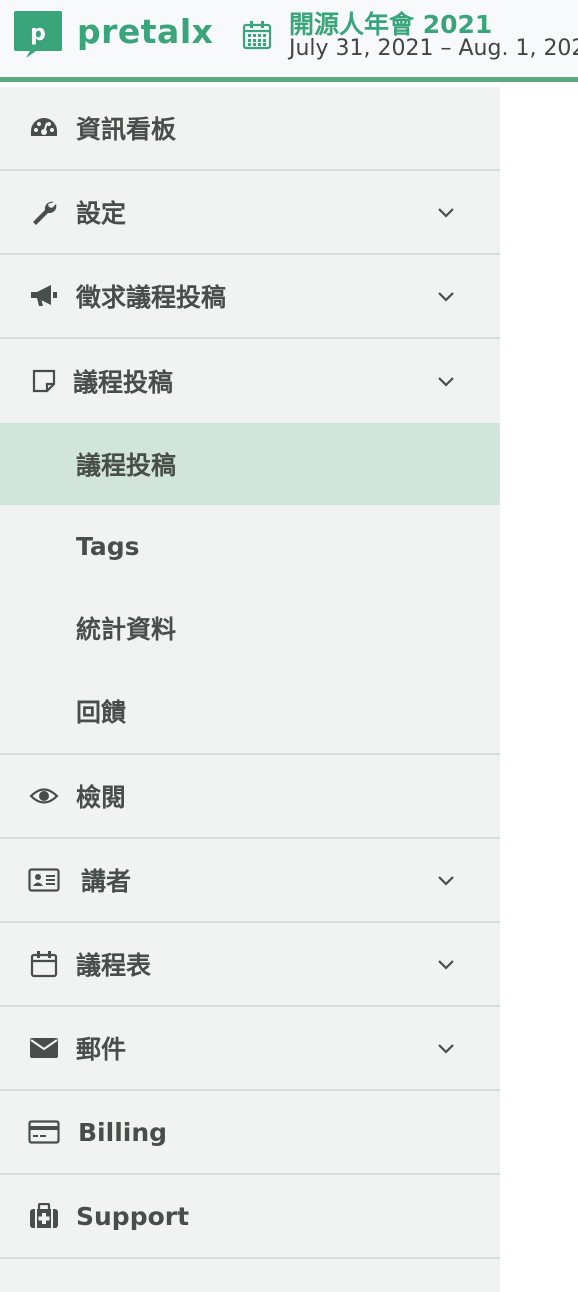 This screenshot has width=578, height=1292. Describe the element at coordinates (123, 1132) in the screenshot. I see `sidebar-item-label: Billing` at that location.